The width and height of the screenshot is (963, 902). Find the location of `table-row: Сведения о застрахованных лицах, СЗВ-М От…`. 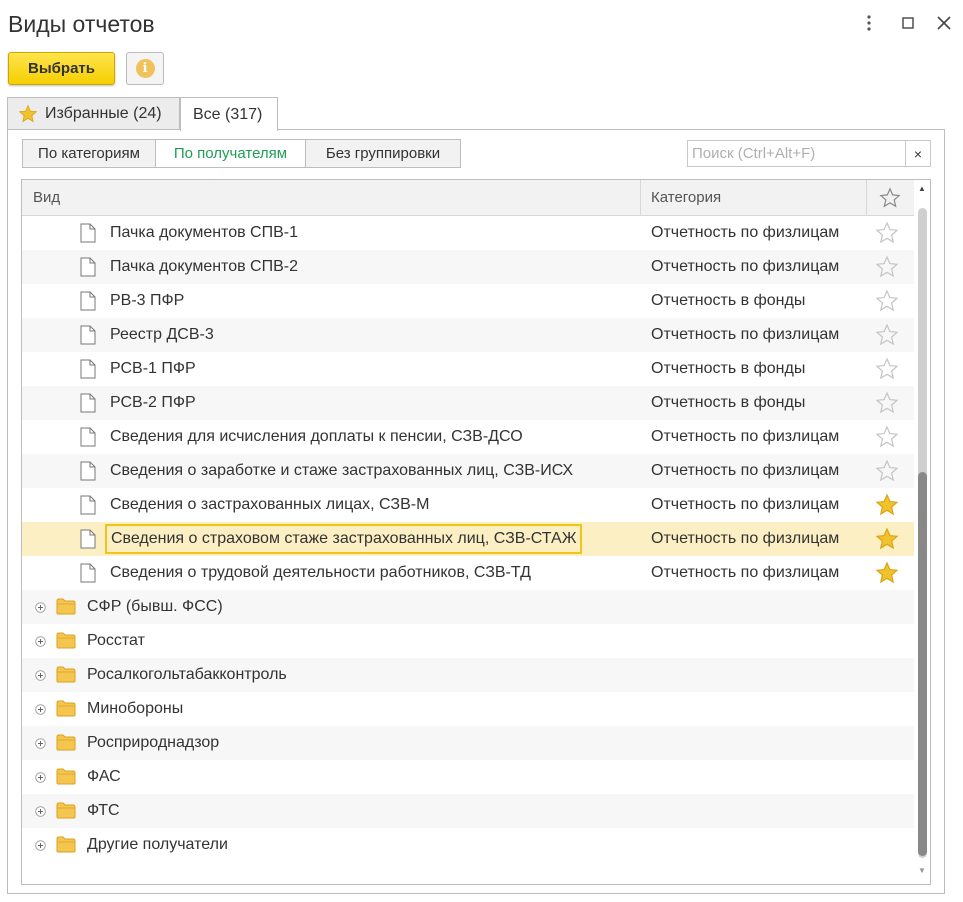

table-row: Сведения о застрахованных лицах, СЗВ-М От… is located at coordinates (468, 505).